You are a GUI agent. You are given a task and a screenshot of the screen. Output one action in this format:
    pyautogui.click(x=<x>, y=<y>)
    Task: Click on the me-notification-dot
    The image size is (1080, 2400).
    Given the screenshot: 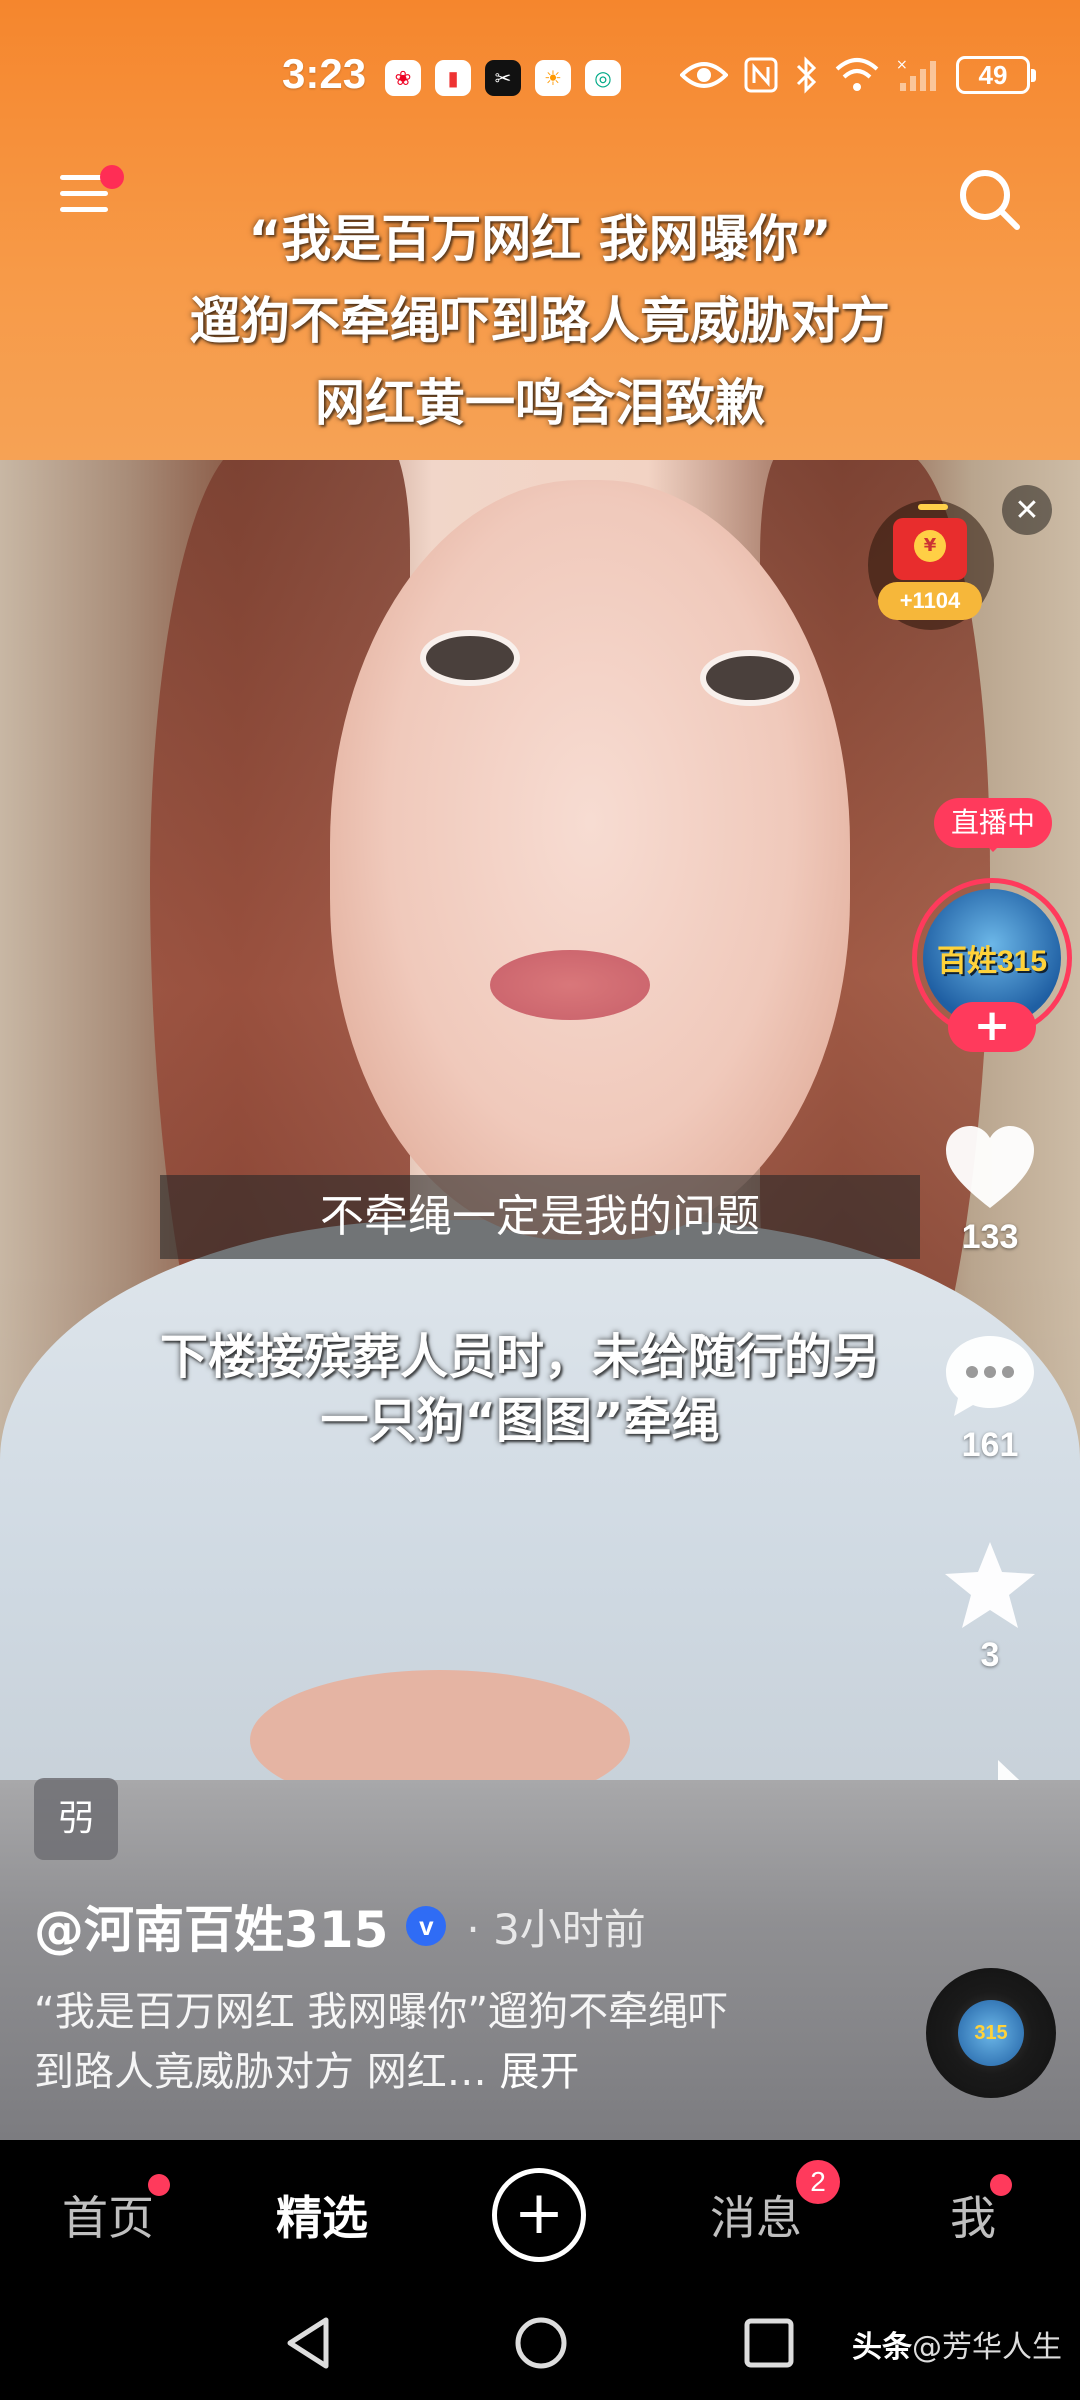 What is the action you would take?
    pyautogui.click(x=1001, y=2185)
    